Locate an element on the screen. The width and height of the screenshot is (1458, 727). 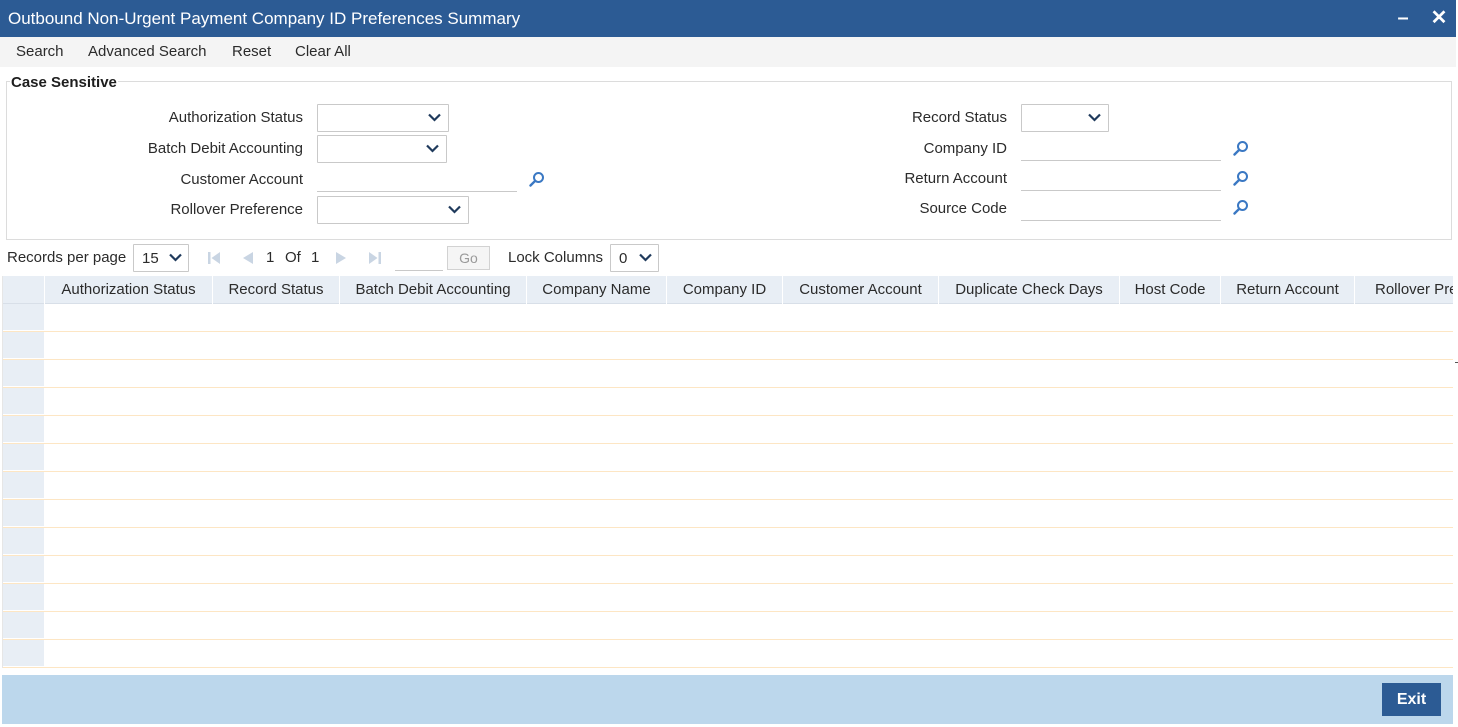
go-button: Go is located at coordinates (468, 258).